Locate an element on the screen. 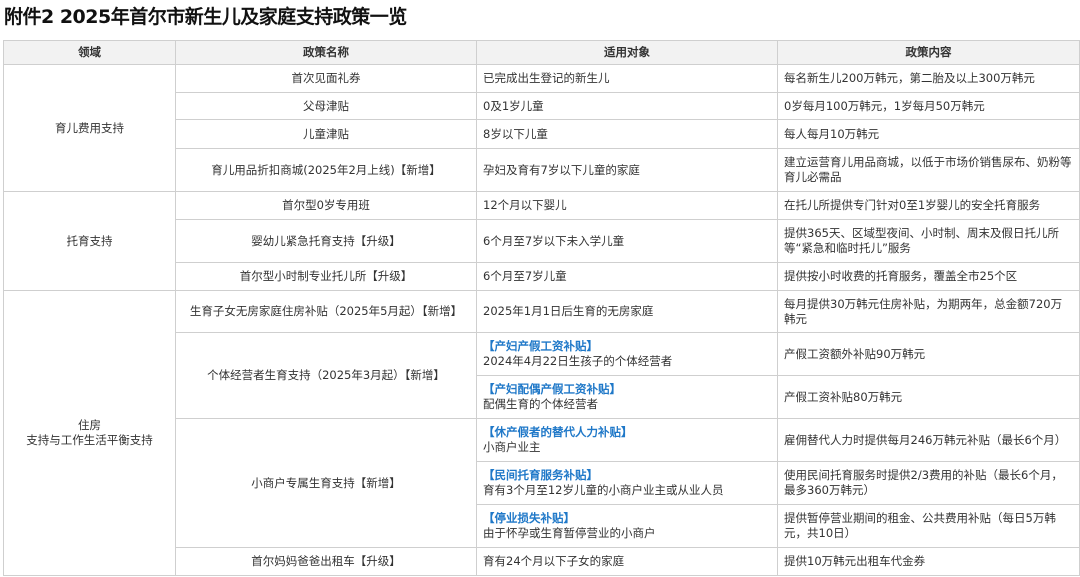 This screenshot has width=1080, height=577. target-cell: 【民间托育服务补贴】 育有3个月至12岁儿童的小商户业主或从业人员 is located at coordinates (627, 483).